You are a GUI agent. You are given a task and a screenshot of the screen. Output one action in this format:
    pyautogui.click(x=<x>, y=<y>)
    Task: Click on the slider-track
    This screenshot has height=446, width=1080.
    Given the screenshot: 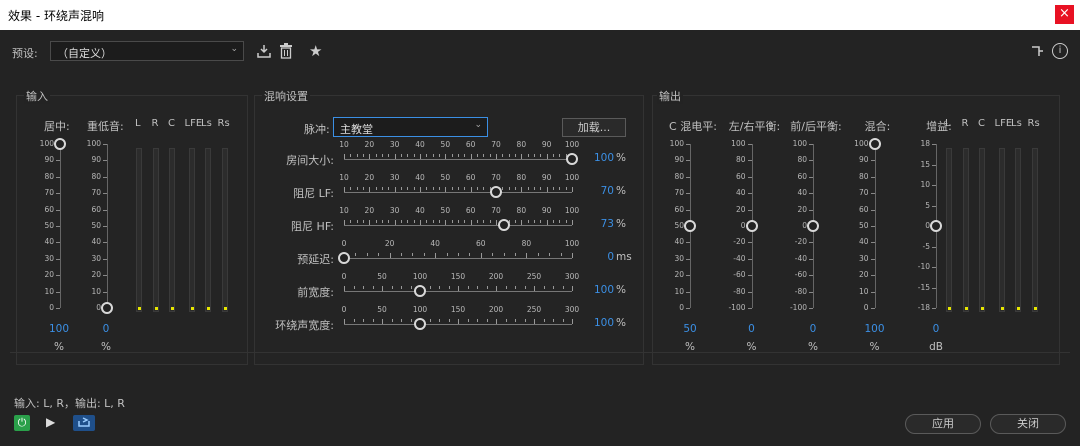 What is the action you would take?
    pyautogui.click(x=107, y=226)
    